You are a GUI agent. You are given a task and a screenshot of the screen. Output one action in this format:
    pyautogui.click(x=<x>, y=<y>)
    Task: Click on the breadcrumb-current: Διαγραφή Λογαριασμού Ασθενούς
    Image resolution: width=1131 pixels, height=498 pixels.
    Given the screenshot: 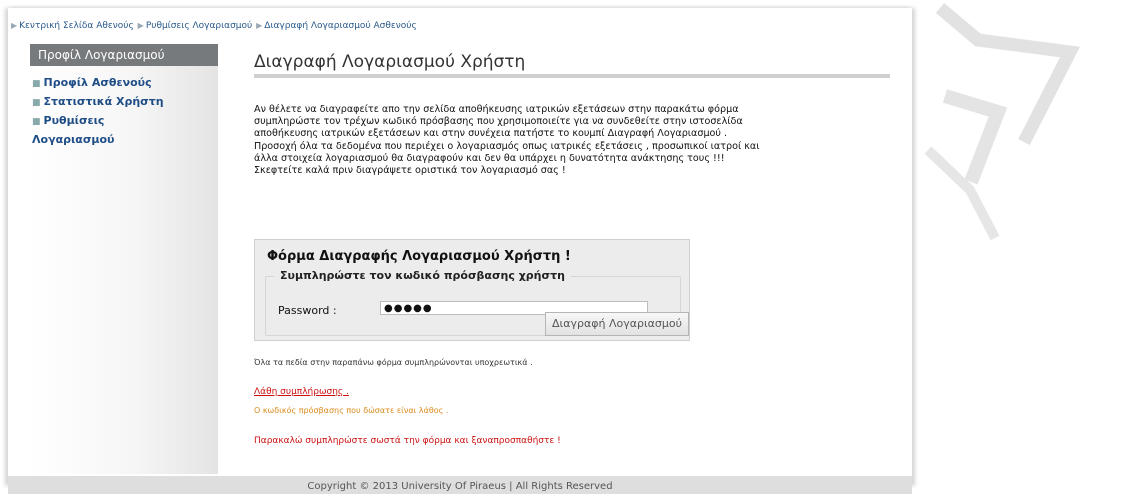 What is the action you would take?
    pyautogui.click(x=340, y=26)
    